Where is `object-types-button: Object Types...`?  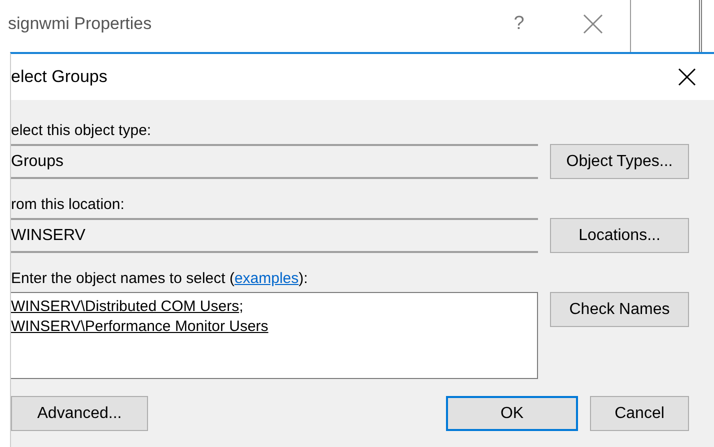
object-types-button: Object Types... is located at coordinates (619, 161).